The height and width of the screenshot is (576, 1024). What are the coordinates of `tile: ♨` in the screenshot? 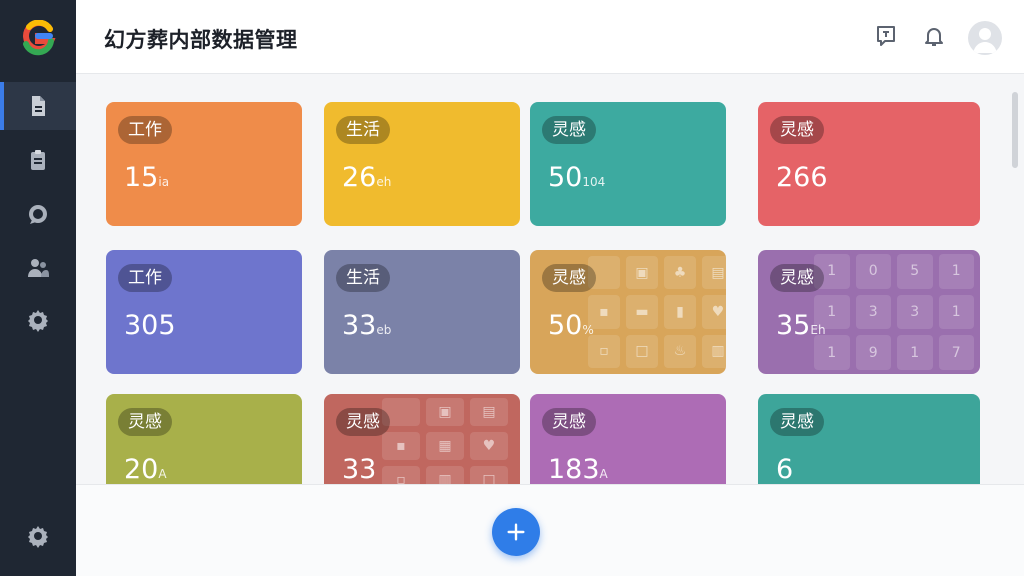 It's located at (680, 351).